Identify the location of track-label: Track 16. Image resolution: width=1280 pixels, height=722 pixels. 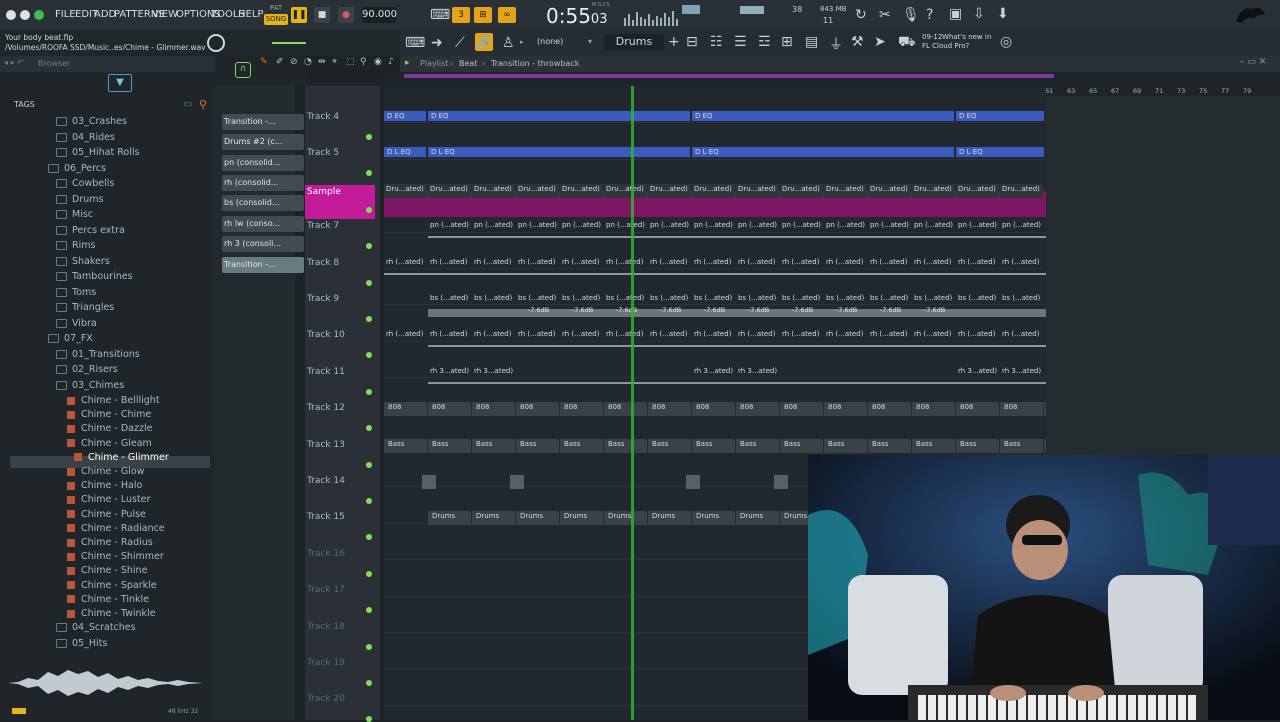
(326, 554).